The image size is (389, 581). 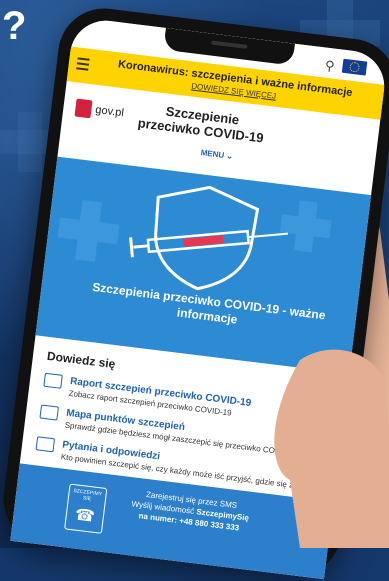 I want to click on vaccine-shield-icon, so click(x=209, y=238).